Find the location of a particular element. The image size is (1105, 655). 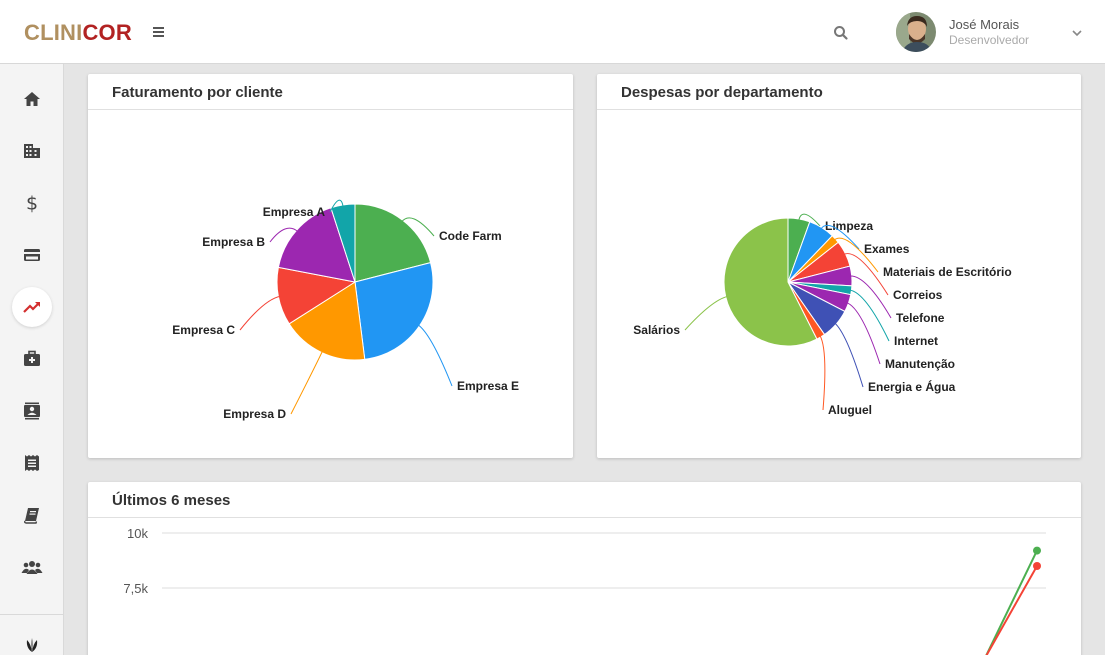

pie-label-exames: Exames is located at coordinates (887, 249).